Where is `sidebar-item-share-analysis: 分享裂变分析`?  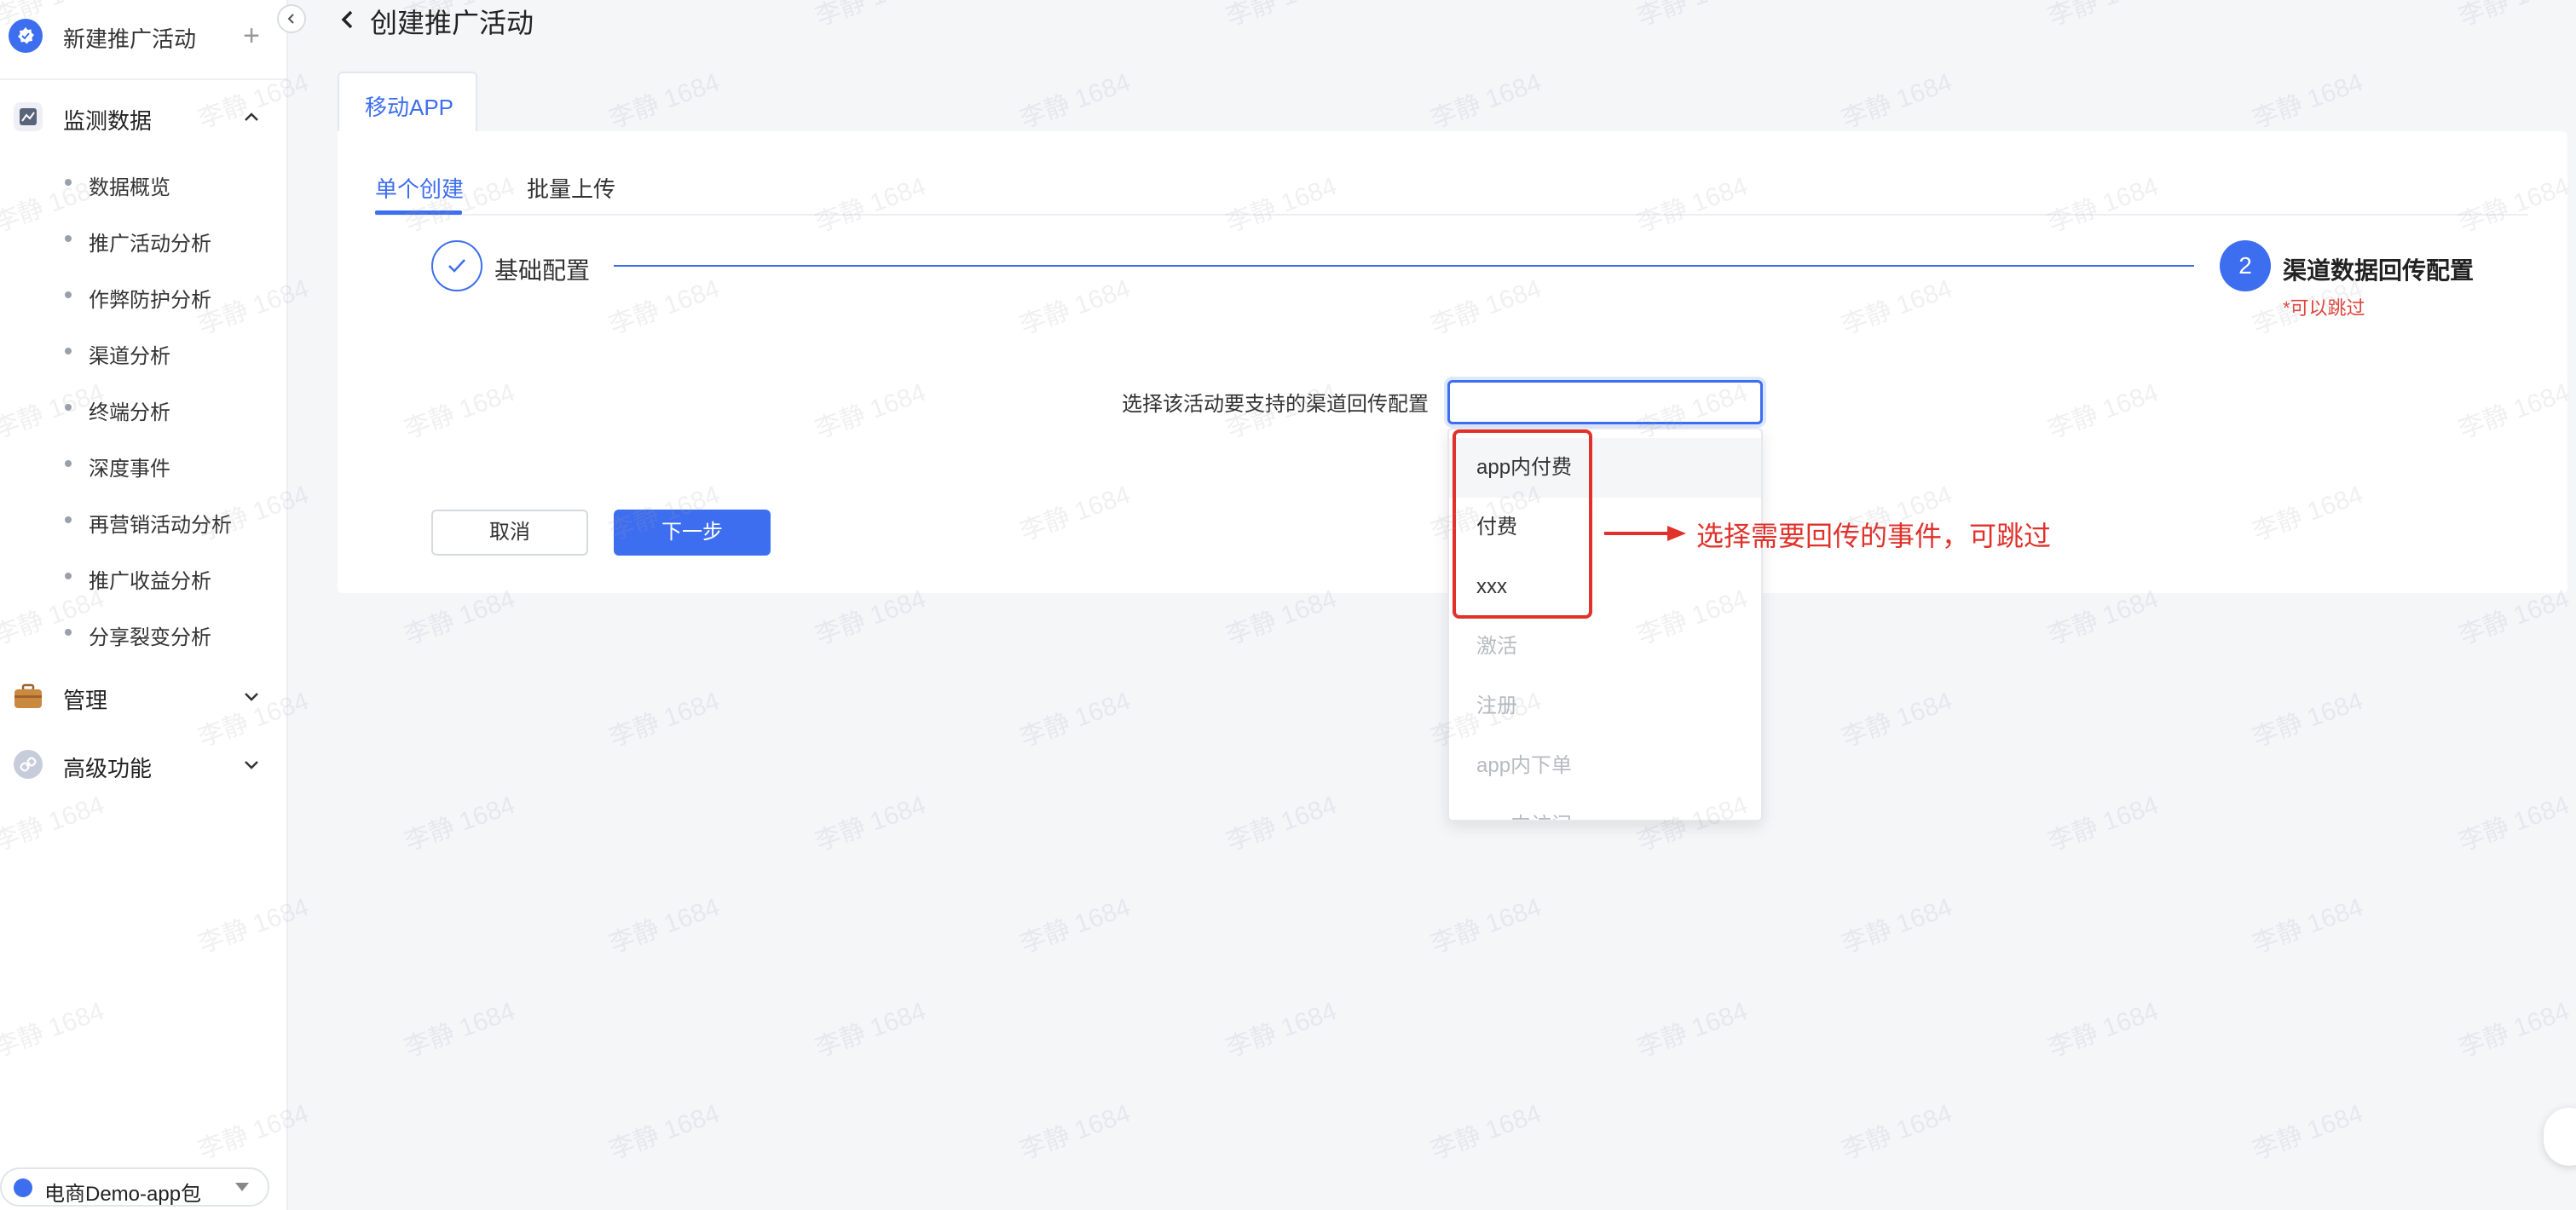
sidebar-item-share-analysis: 分享裂变分析 is located at coordinates (144, 631).